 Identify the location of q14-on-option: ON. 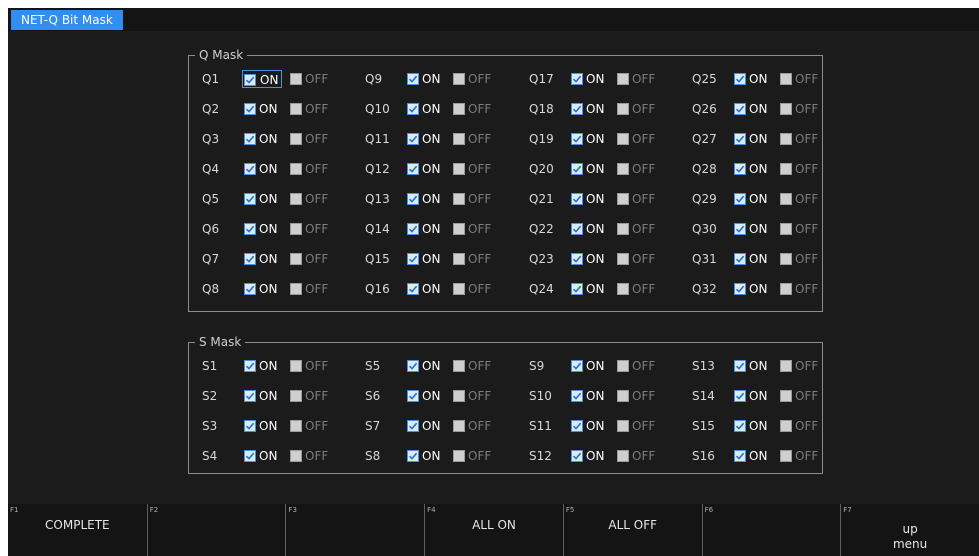
(425, 229).